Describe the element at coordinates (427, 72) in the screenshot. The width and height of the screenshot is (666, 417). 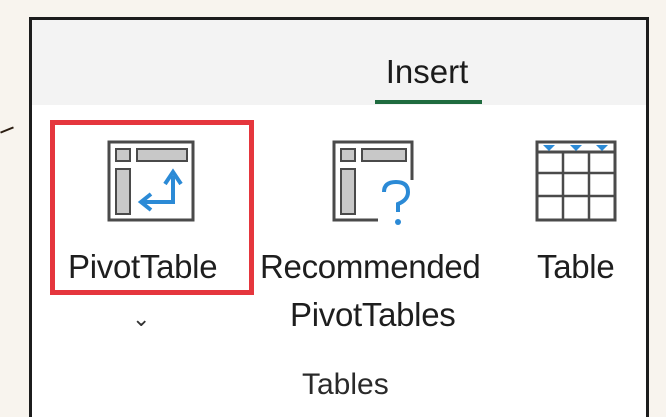
I see `tab-insert: Insert` at that location.